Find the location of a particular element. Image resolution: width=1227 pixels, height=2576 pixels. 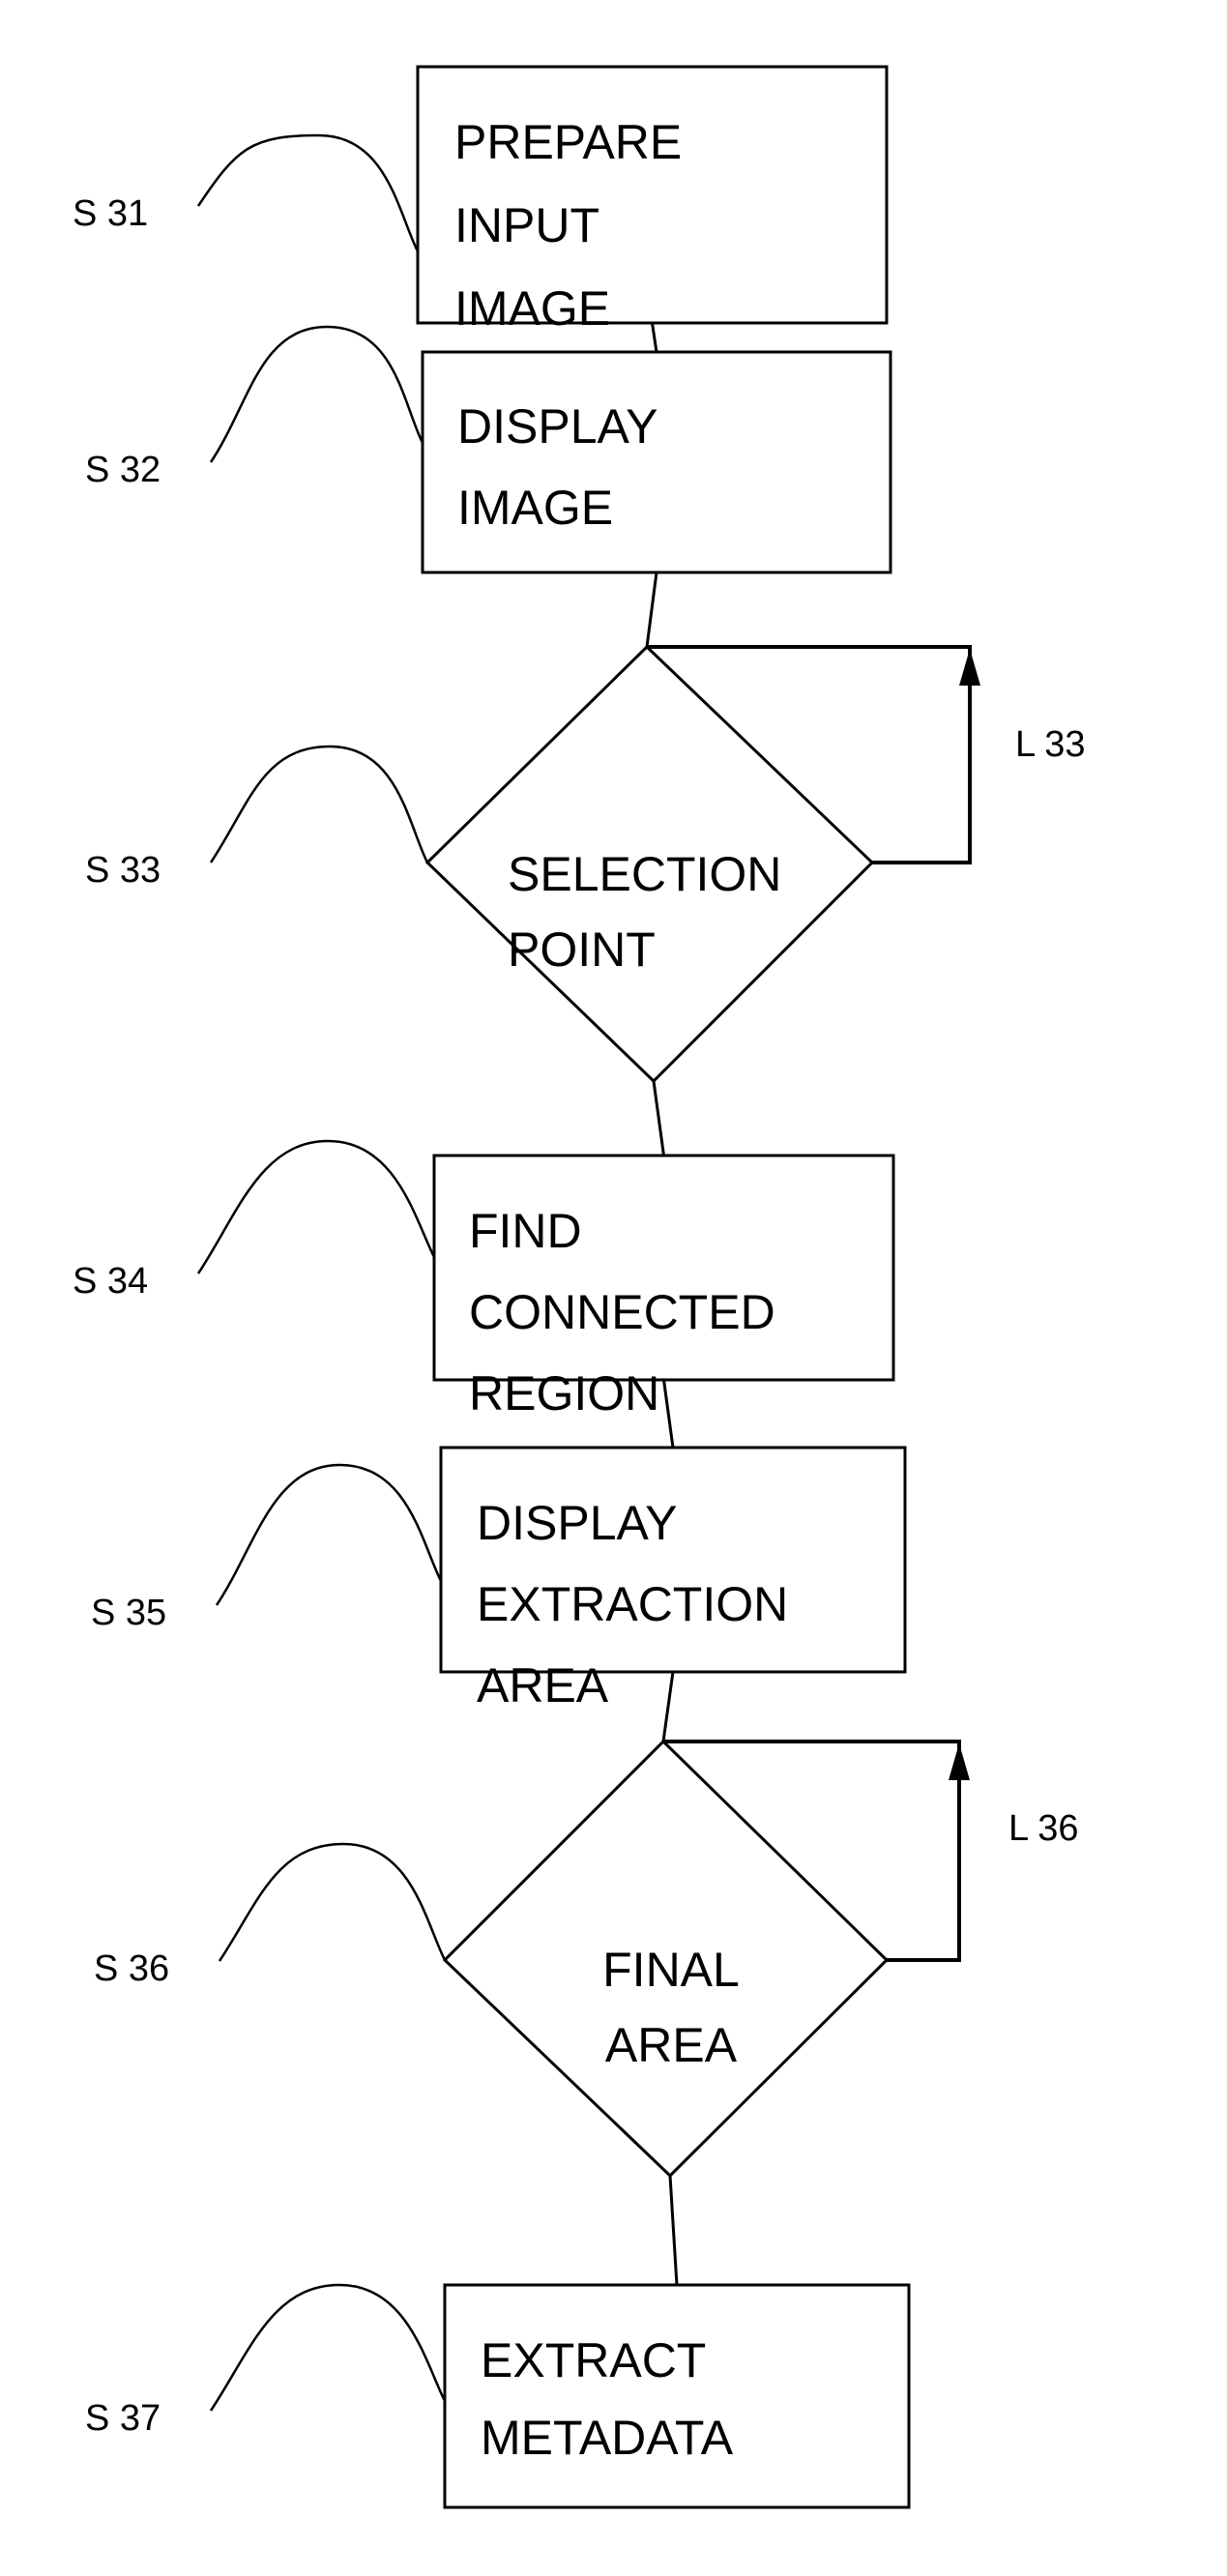

step-ref-label: S 37 is located at coordinates (123, 2418).